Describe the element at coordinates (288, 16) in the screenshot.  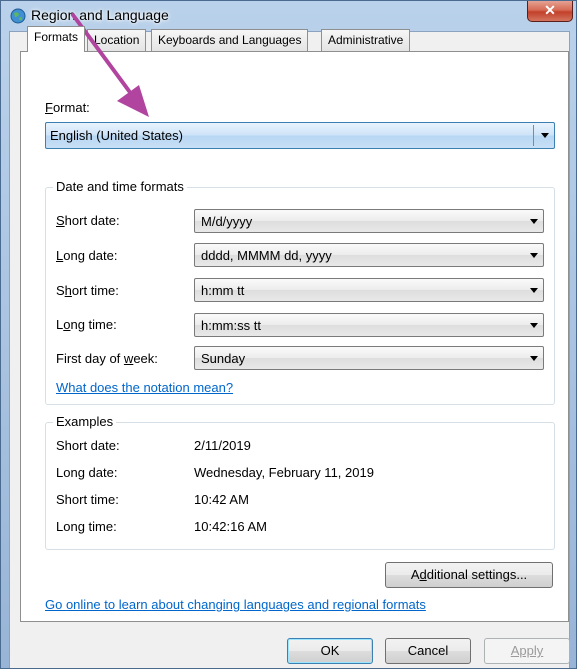
I see `title-bar: Region and Language ✕` at that location.